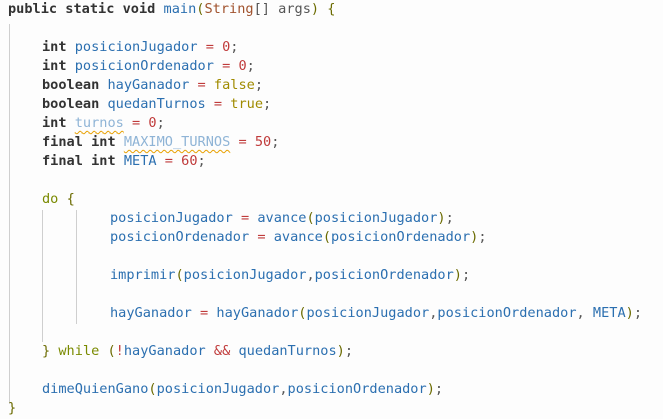  Describe the element at coordinates (33, 9) in the screenshot. I see `keyword-public: public` at that location.